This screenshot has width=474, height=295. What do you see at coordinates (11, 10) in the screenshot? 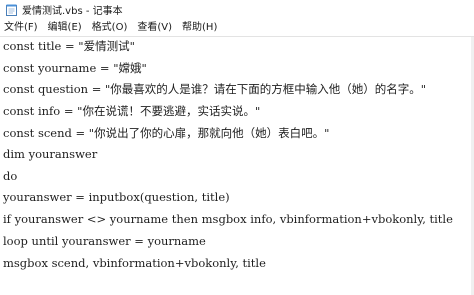
I see `notepad-icon` at bounding box center [11, 10].